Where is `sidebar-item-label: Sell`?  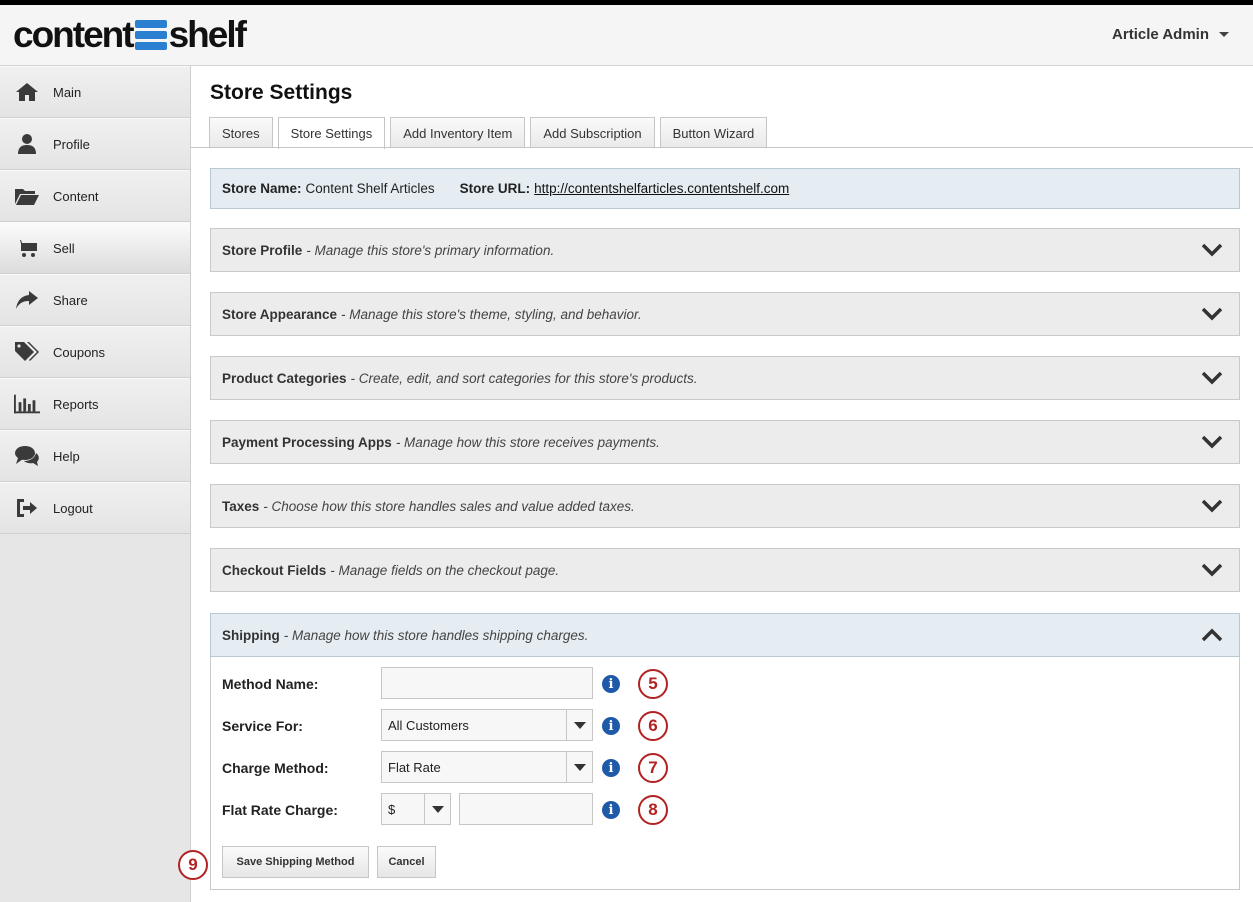
sidebar-item-label: Sell is located at coordinates (64, 248).